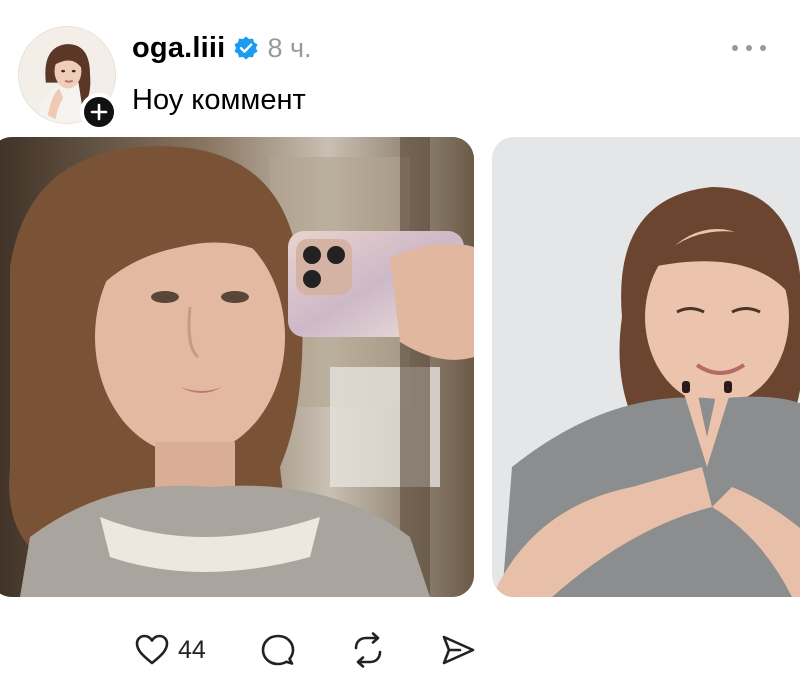  I want to click on comment-button, so click(278, 650).